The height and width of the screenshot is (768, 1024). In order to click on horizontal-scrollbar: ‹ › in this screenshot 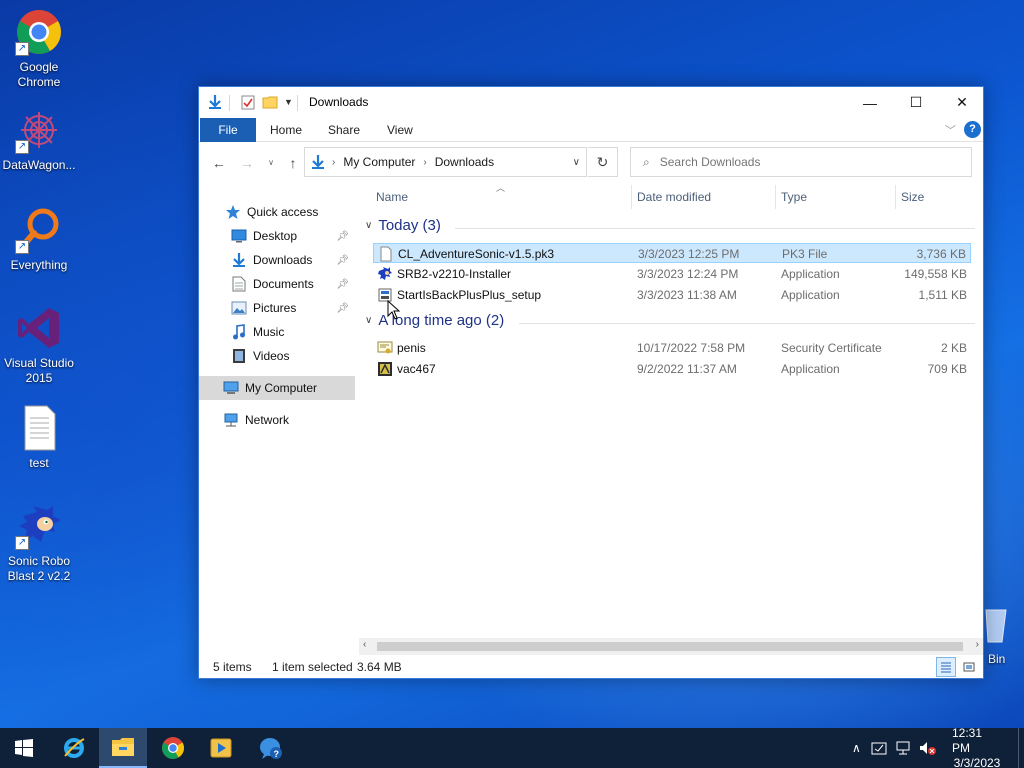, I will do `click(671, 646)`.